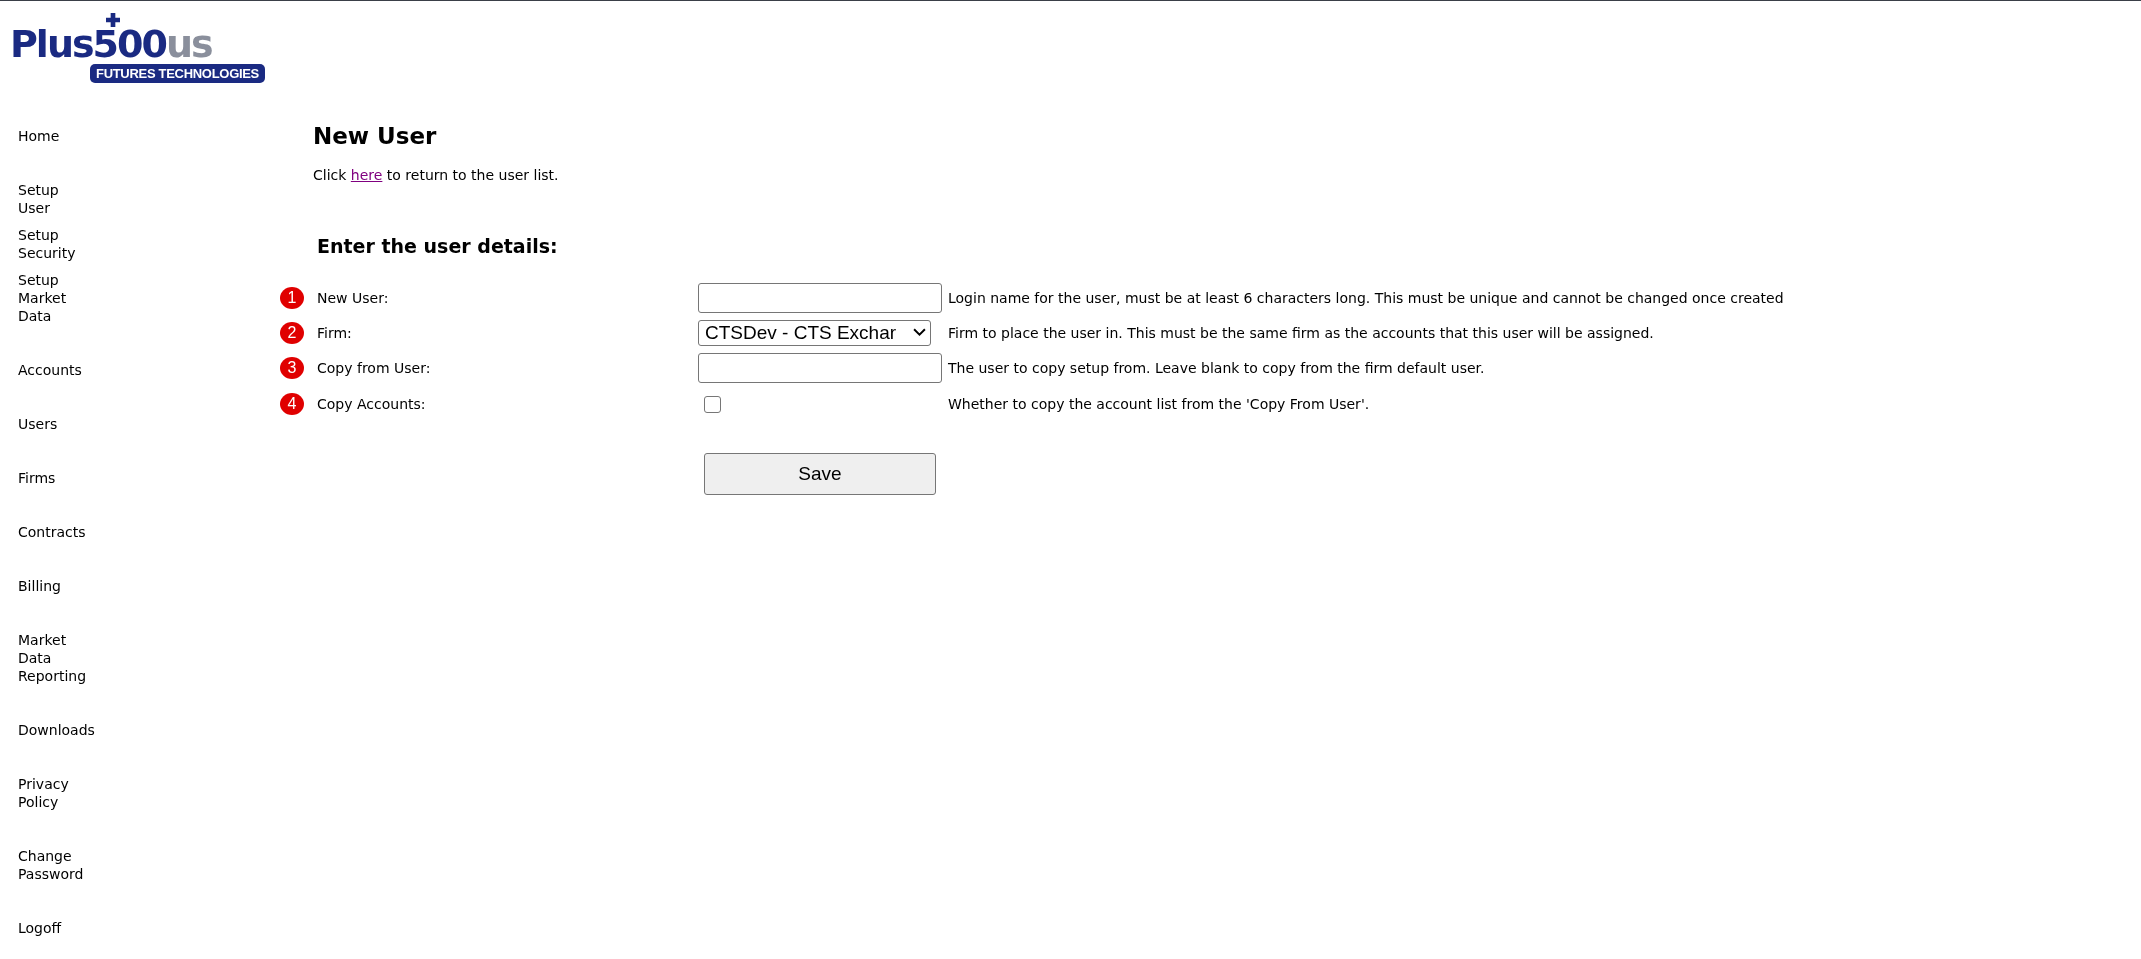  Describe the element at coordinates (42, 298) in the screenshot. I see `sidebar-link: Setup Market Data` at that location.